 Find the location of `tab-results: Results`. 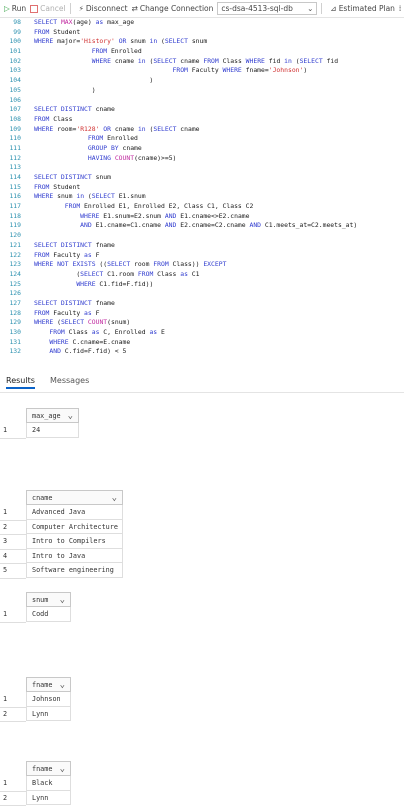

tab-results: Results is located at coordinates (20, 382).